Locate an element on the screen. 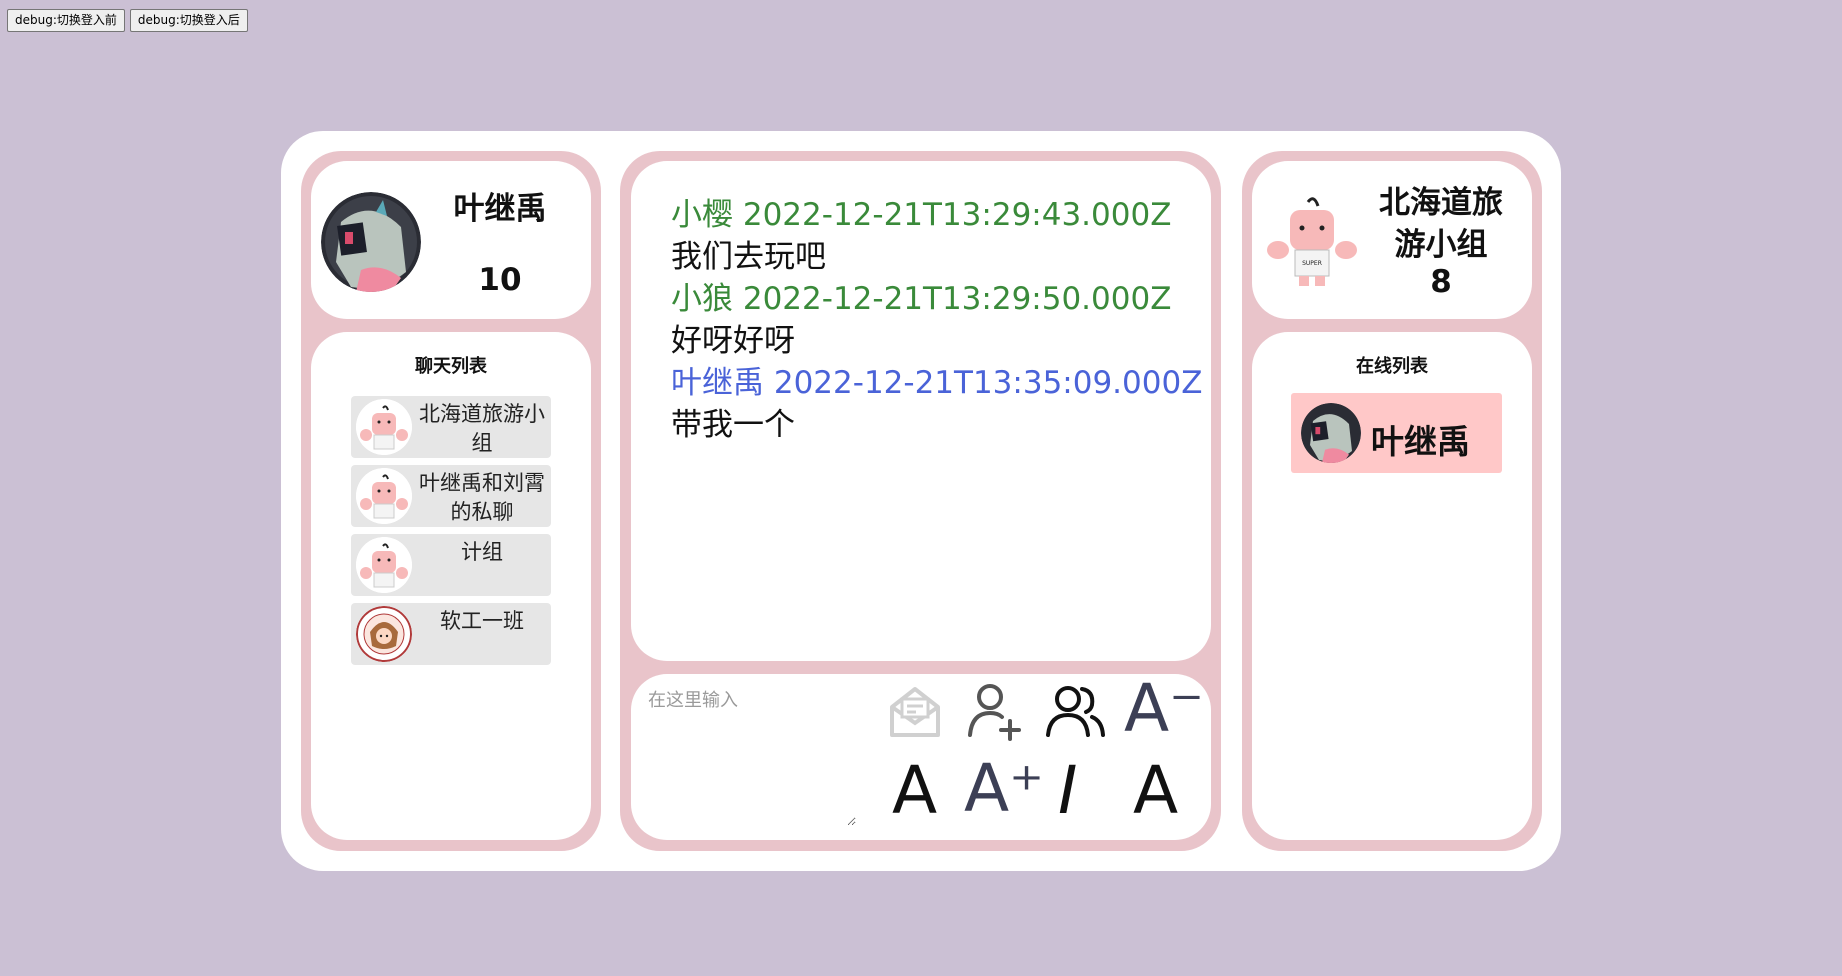 This screenshot has width=1842, height=976. cartoon-avatar-icon: SUPER is located at coordinates (1312, 241).